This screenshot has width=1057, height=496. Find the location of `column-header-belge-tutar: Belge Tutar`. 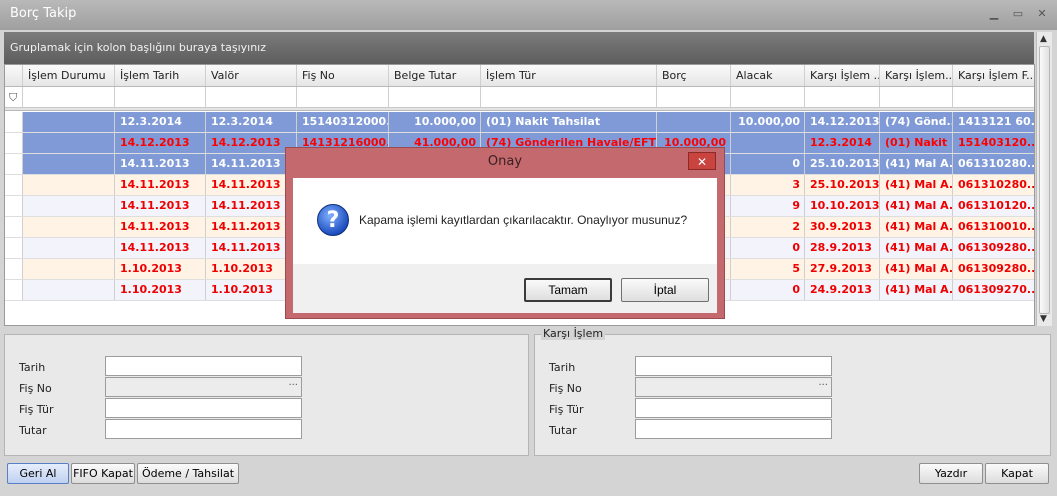

column-header-belge-tutar: Belge Tutar is located at coordinates (435, 75).